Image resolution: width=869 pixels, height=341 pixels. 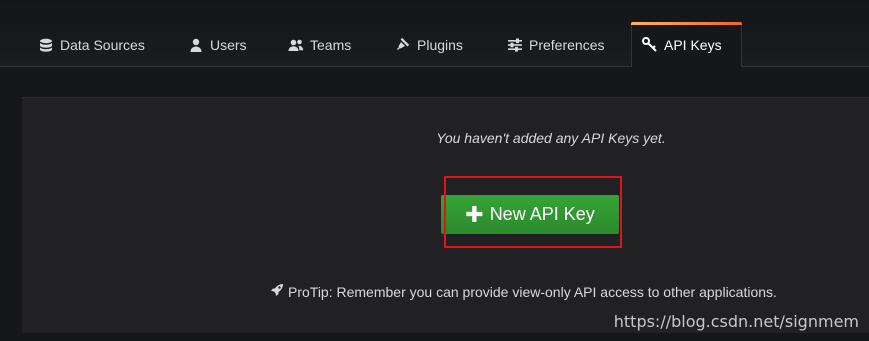 I want to click on tab-label: Users, so click(x=228, y=45).